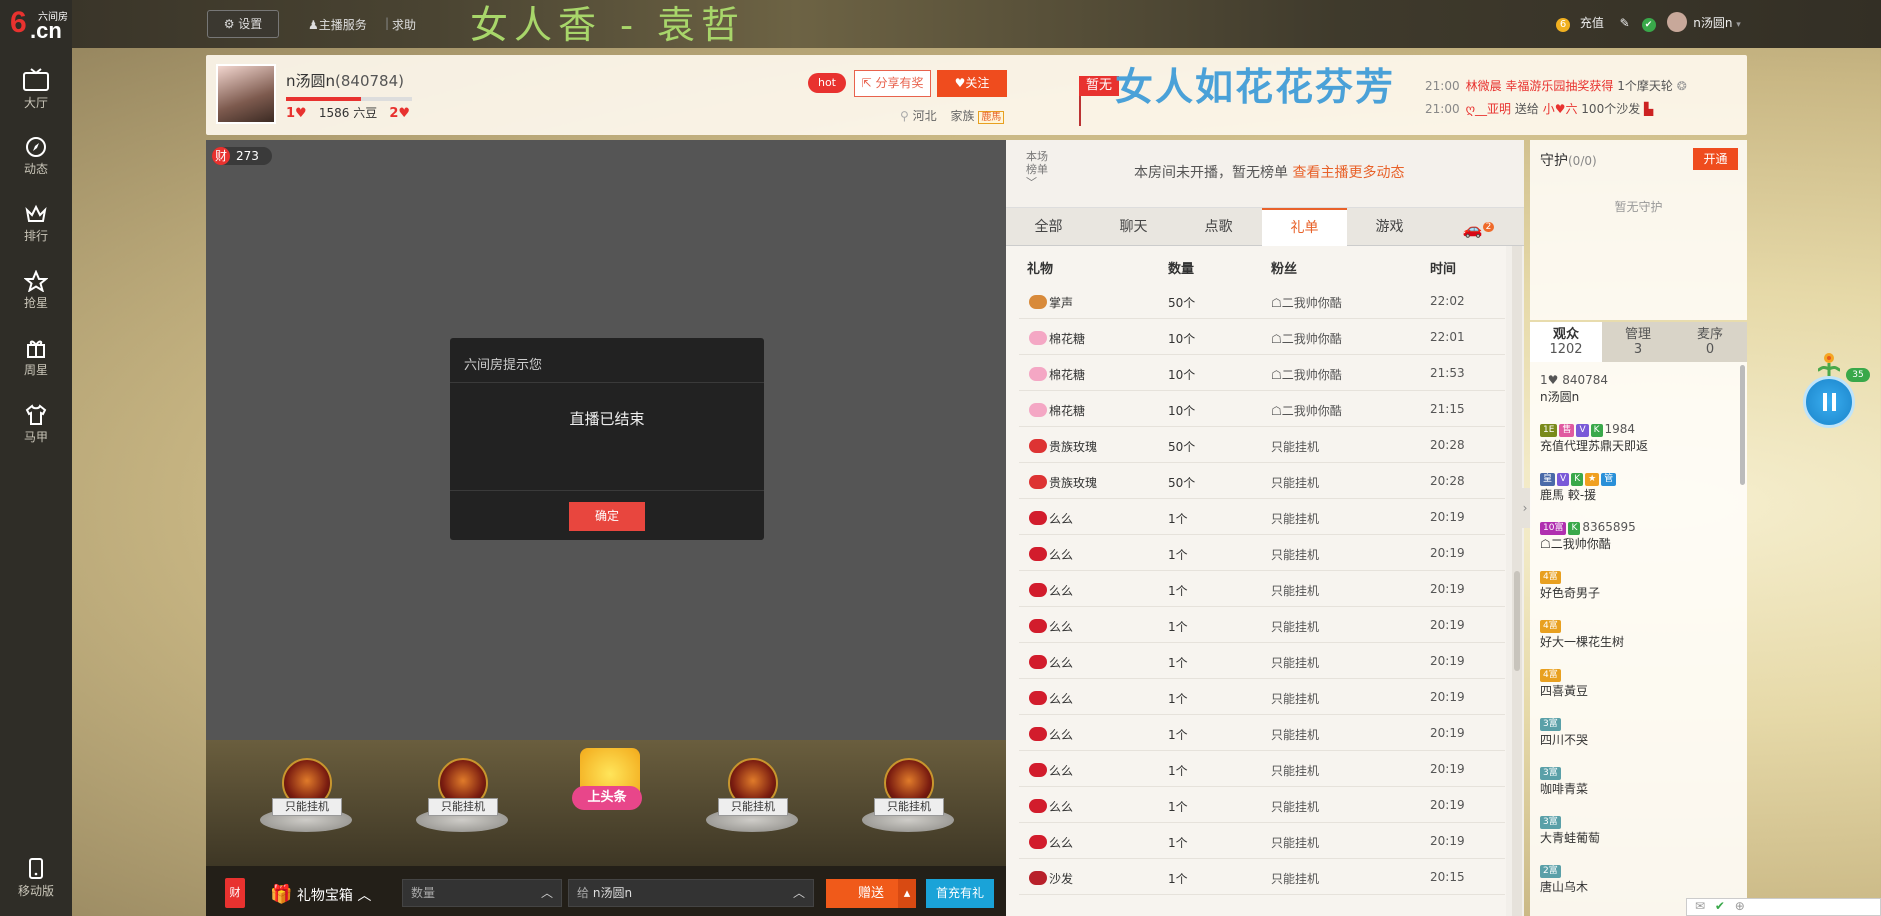  I want to click on sidebar-item-grab-star: 抢星, so click(36, 292).